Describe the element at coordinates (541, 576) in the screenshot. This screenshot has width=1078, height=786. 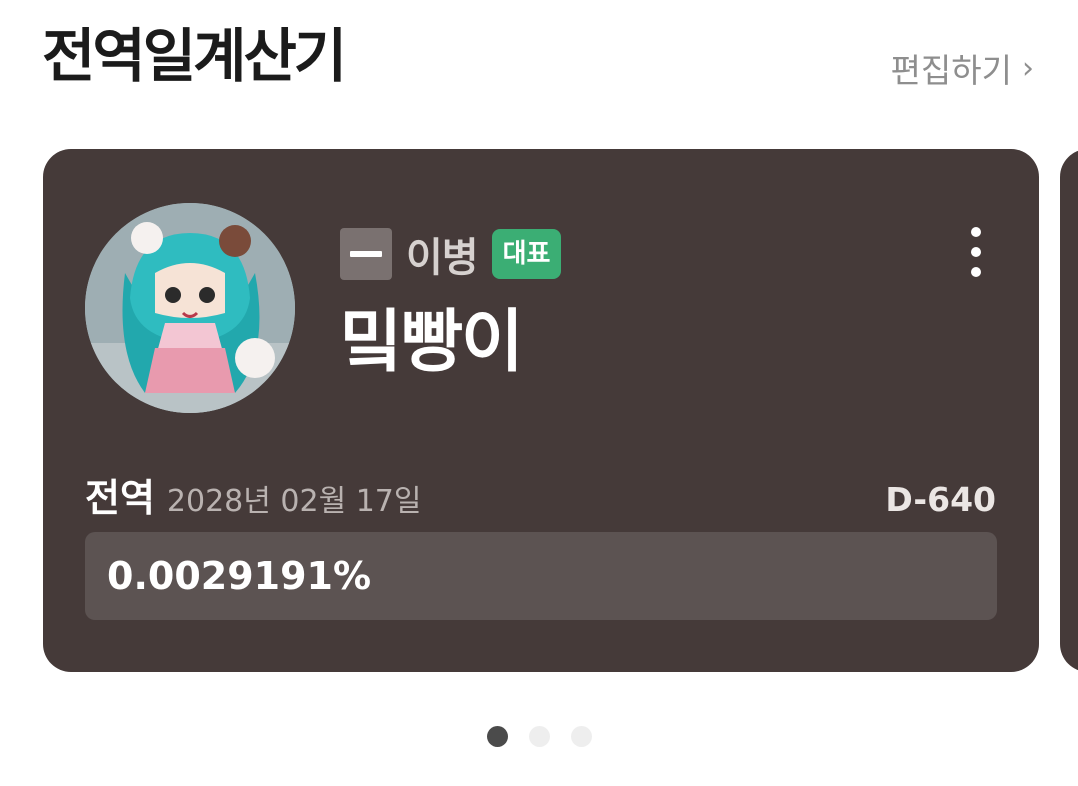
I see `service-progress-bar: 0.0029191%` at that location.